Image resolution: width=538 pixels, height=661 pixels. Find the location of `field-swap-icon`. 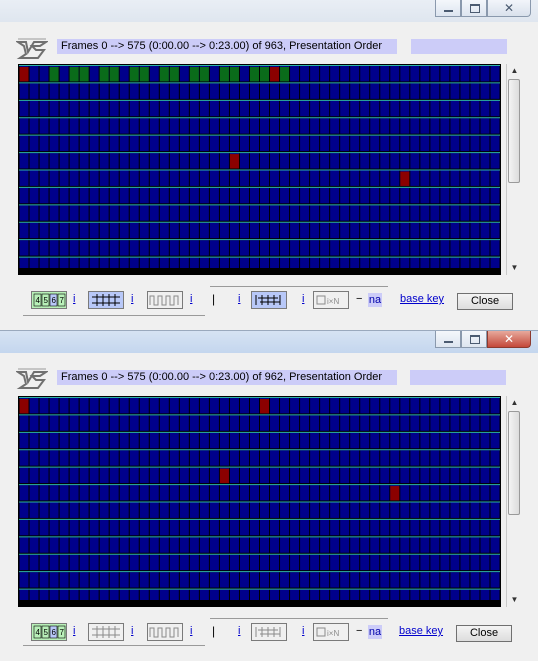

field-swap-icon is located at coordinates (269, 300).